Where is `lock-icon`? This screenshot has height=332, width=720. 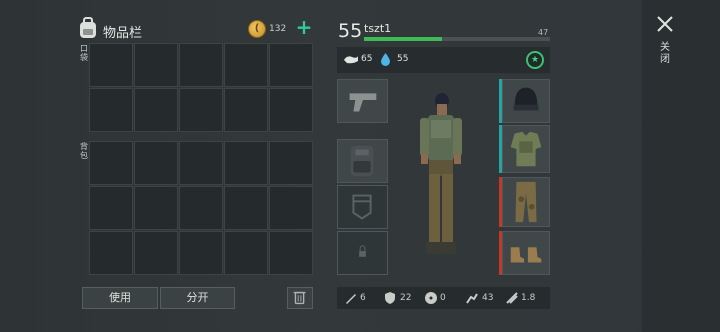 lock-icon is located at coordinates (362, 251).